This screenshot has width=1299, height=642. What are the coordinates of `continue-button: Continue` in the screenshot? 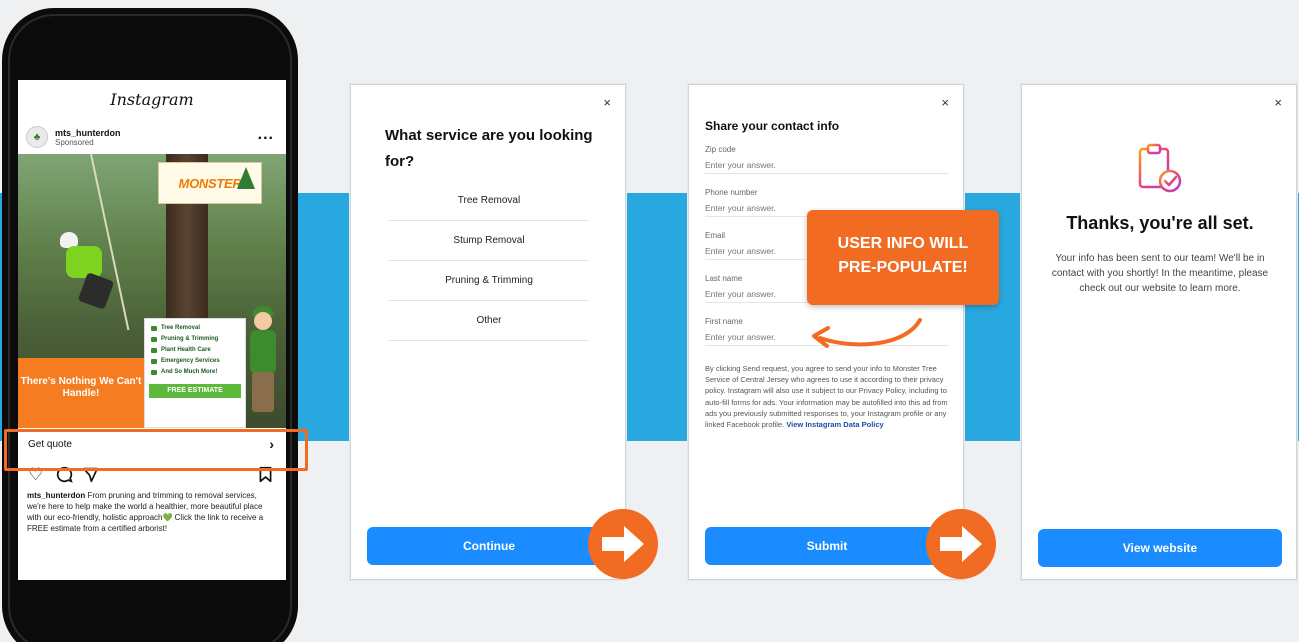 It's located at (489, 546).